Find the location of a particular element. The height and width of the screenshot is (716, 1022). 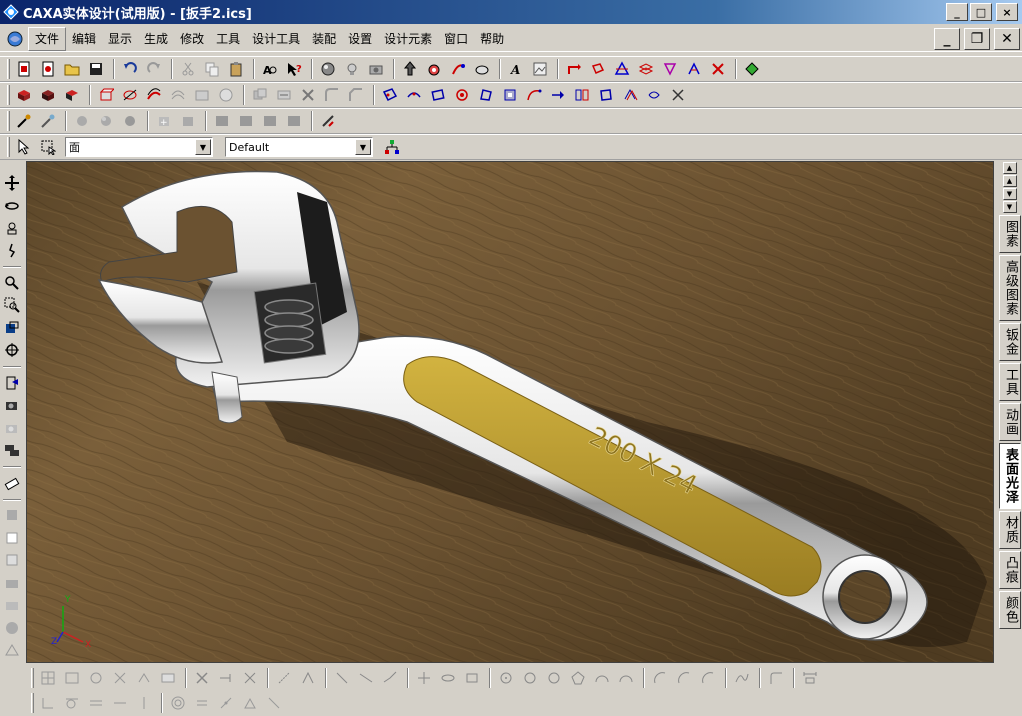

surface-blue-5-icon is located at coordinates (510, 95).